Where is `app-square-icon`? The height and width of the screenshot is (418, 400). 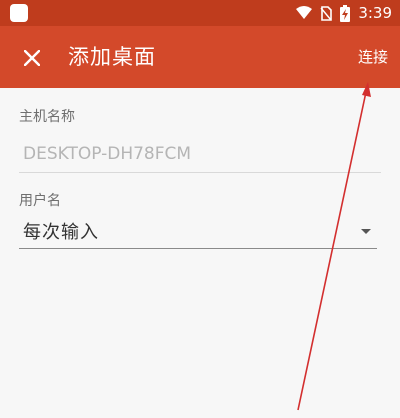
app-square-icon is located at coordinates (19, 13).